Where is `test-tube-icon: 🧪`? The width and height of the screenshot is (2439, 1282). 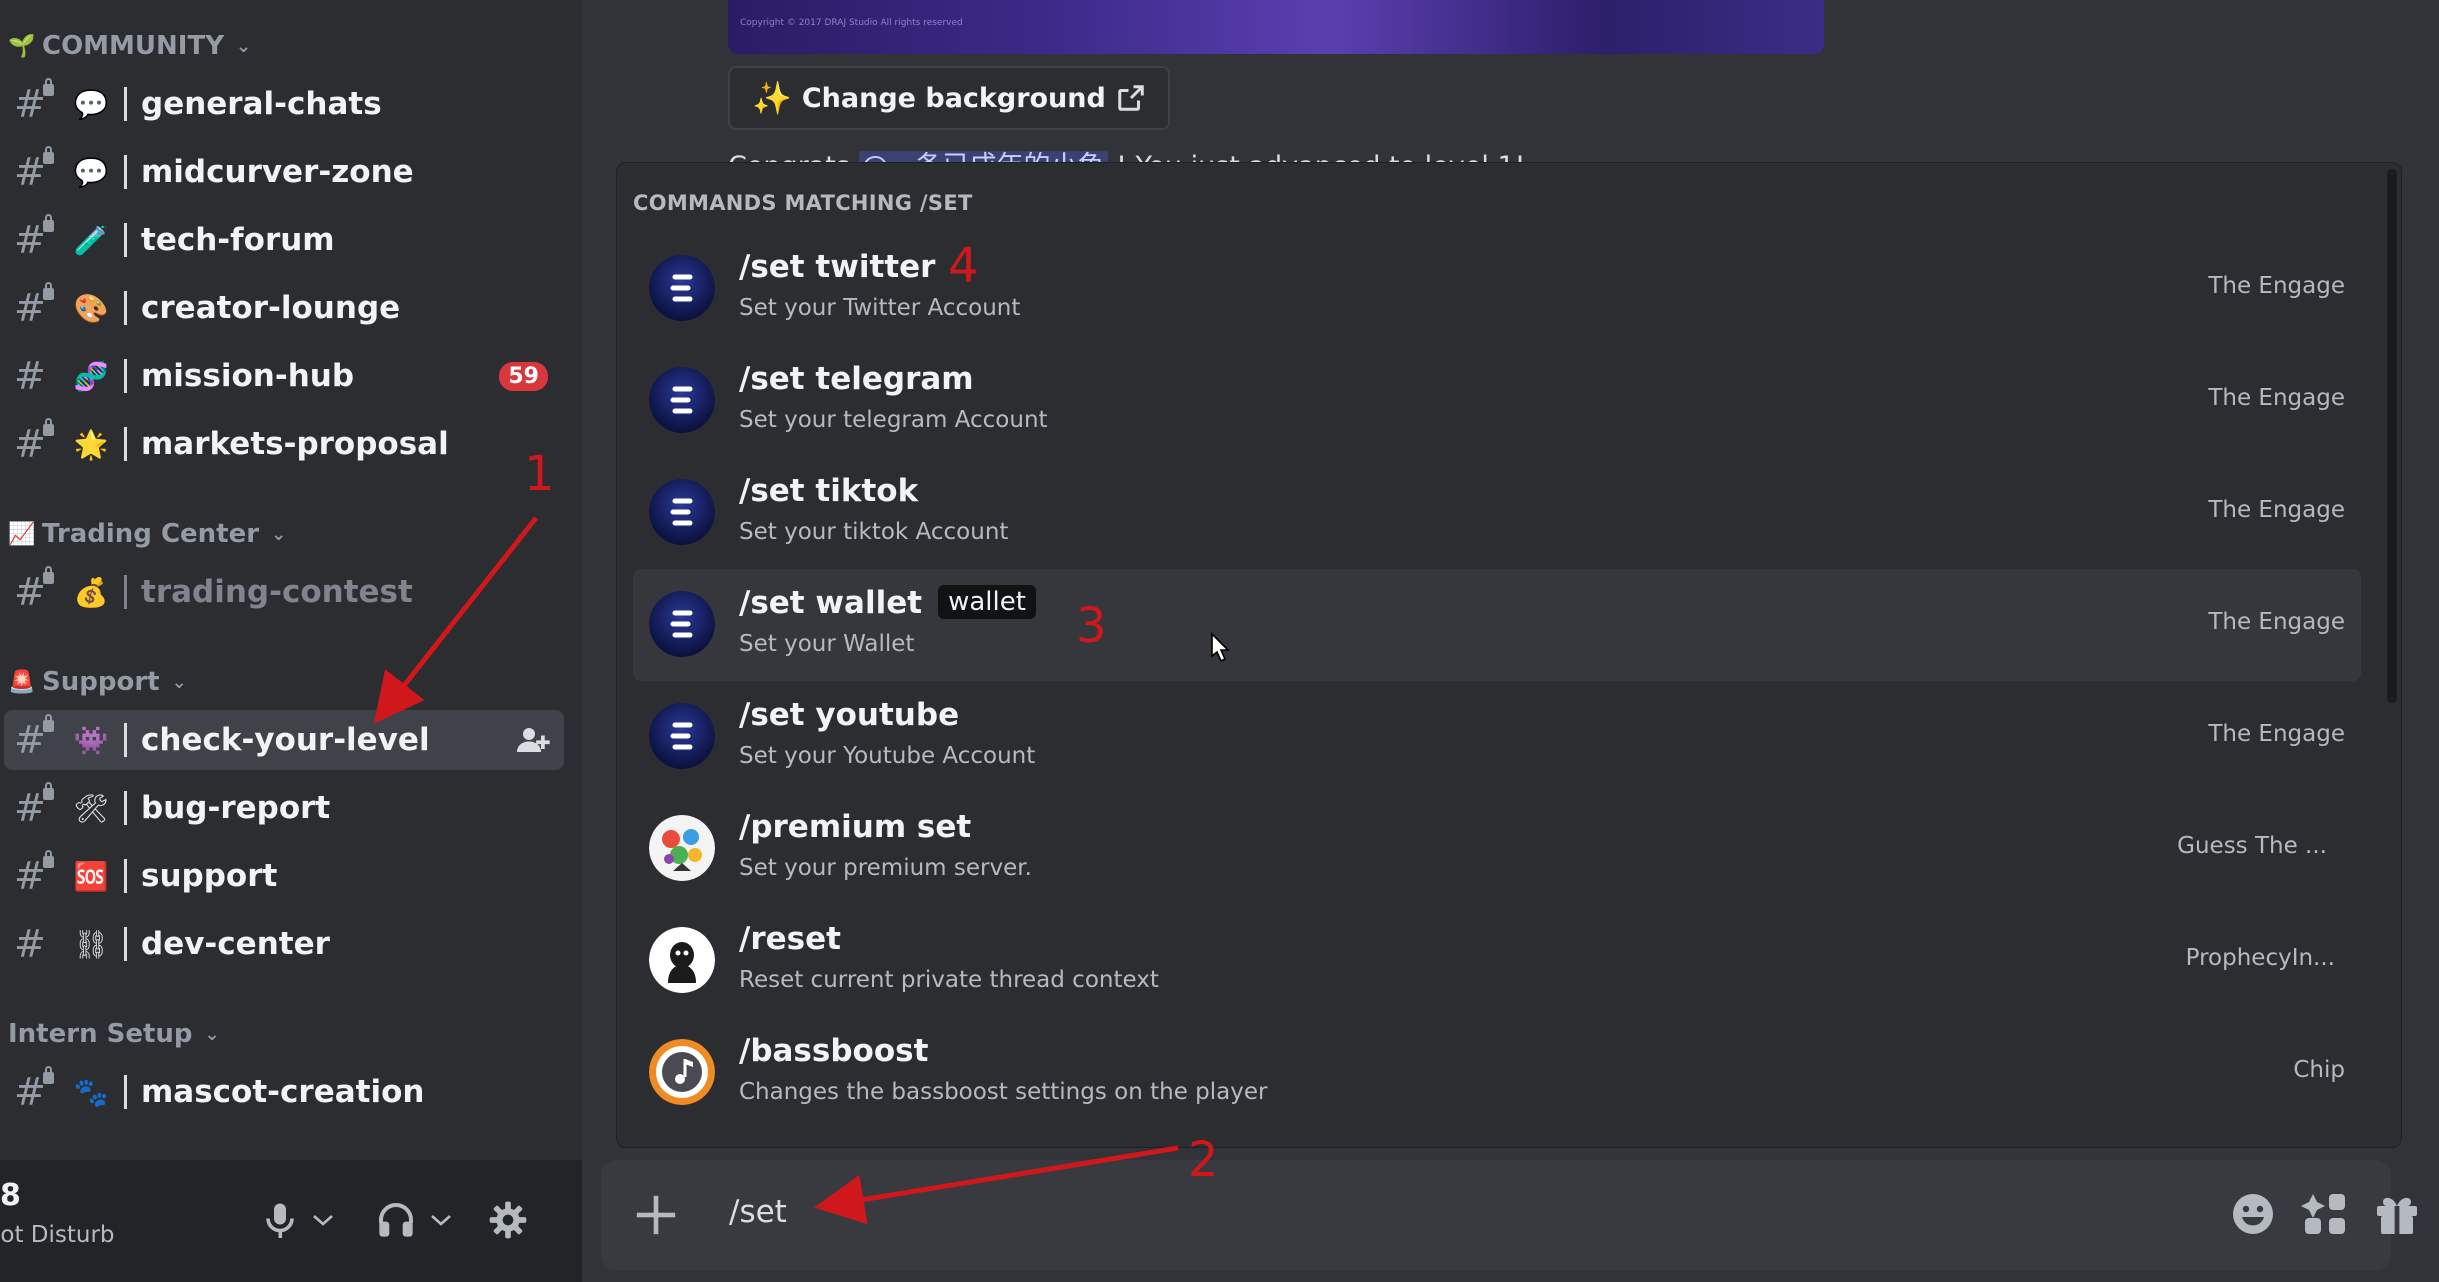 test-tube-icon: 🧪 is located at coordinates (91, 240).